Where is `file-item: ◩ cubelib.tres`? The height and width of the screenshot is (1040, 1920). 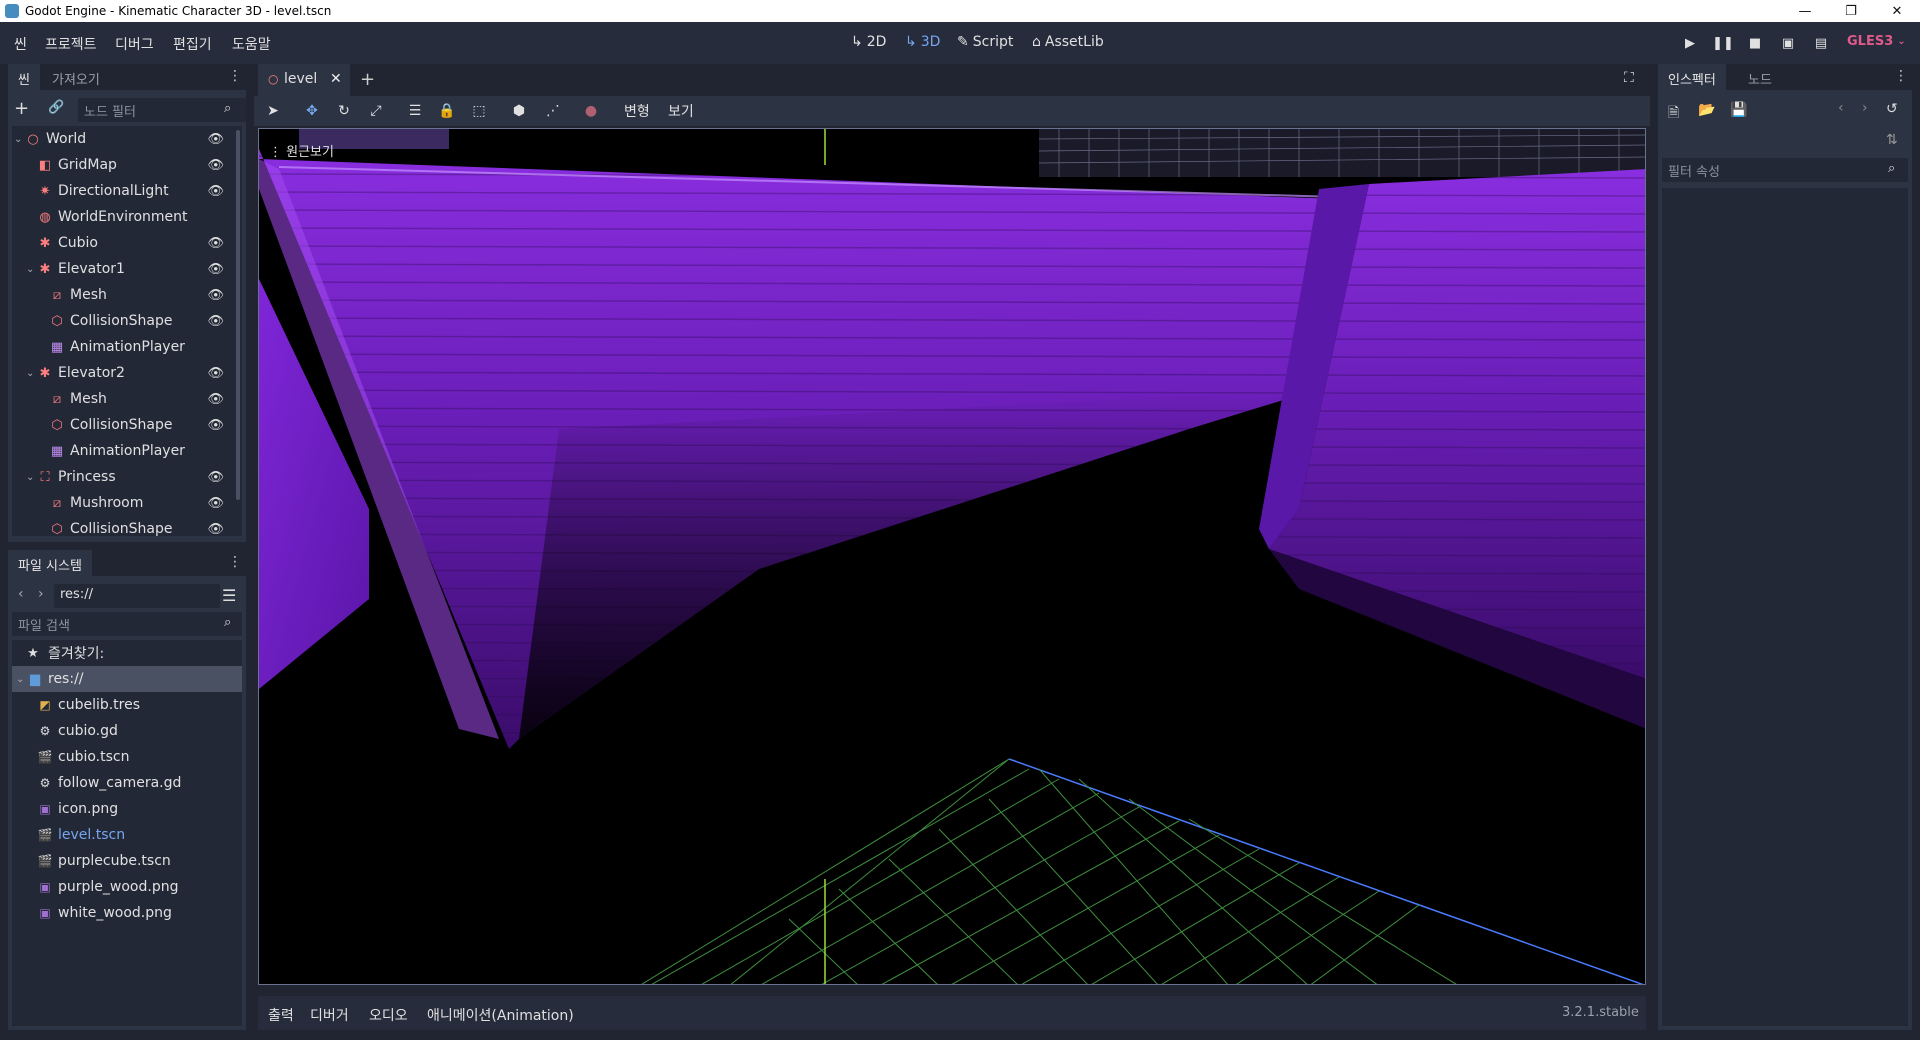
file-item: ◩ cubelib.tres is located at coordinates (127, 705).